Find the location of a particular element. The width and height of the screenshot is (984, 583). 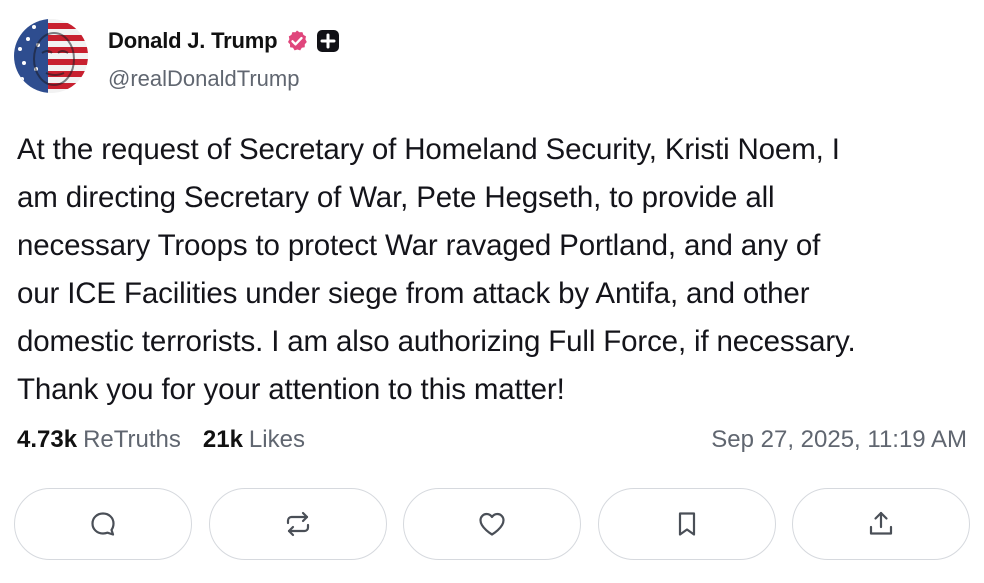

author-display-name: Donald J. Trump is located at coordinates (193, 41).